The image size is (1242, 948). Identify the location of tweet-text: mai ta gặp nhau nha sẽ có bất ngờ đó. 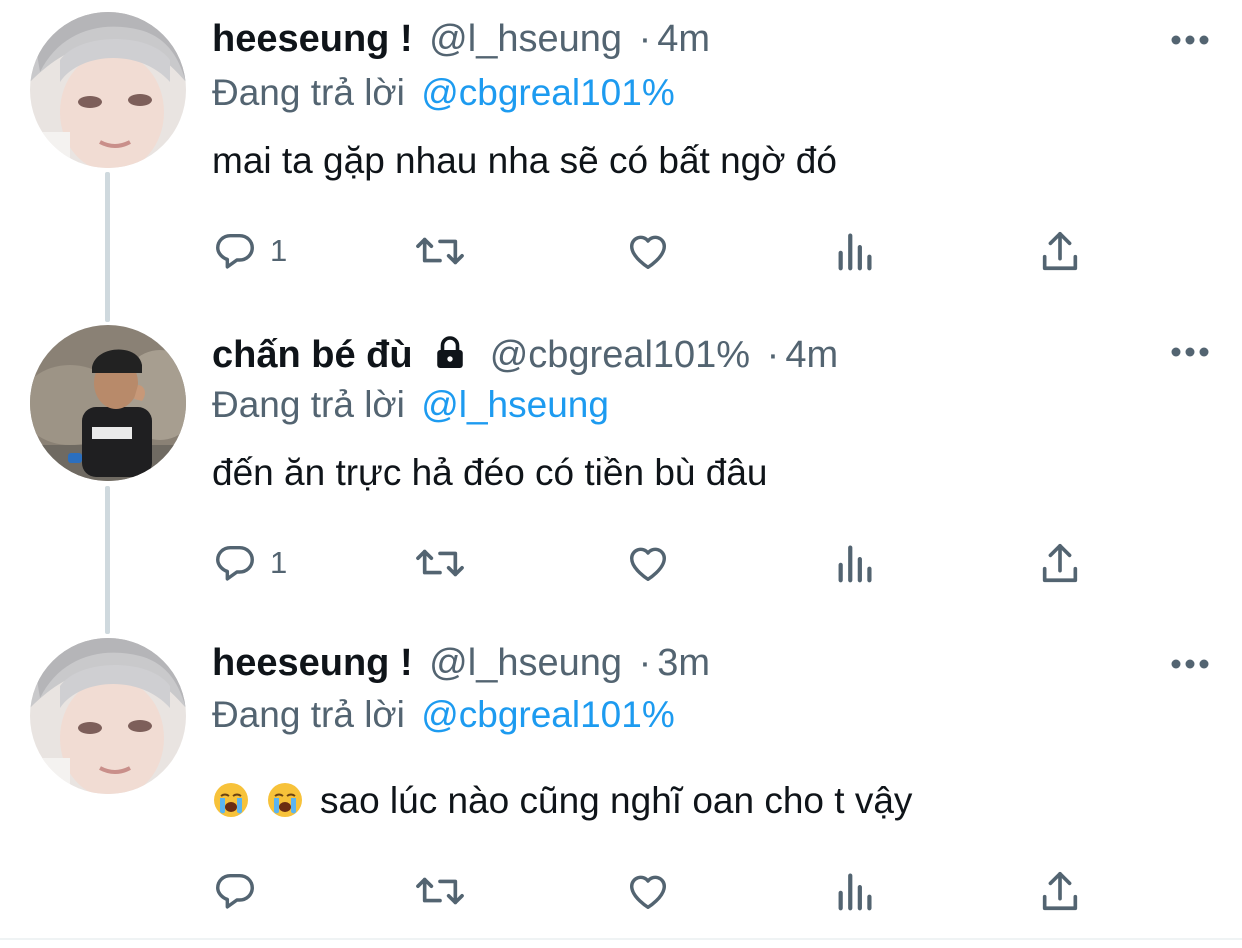
(524, 160).